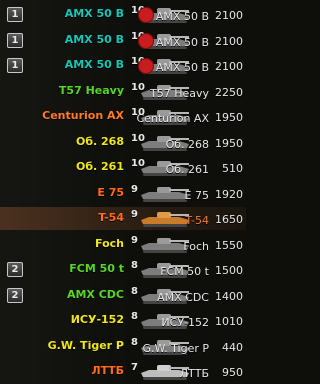 Image resolution: width=320 pixels, height=384 pixels. I want to click on player-name: G.W. Tiger P, so click(86, 345).